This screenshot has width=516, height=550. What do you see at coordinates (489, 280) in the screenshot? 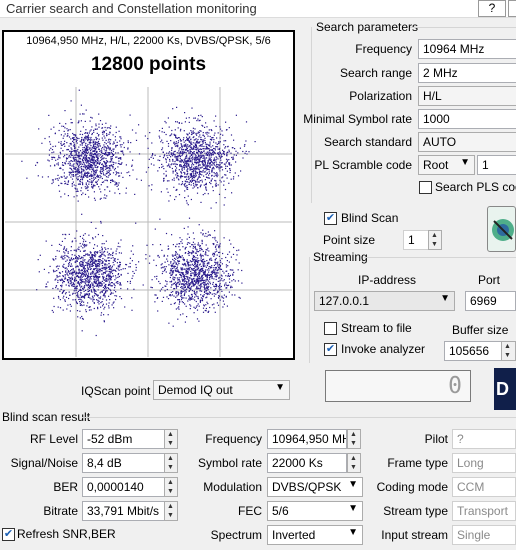
I see `port-label: Port` at bounding box center [489, 280].